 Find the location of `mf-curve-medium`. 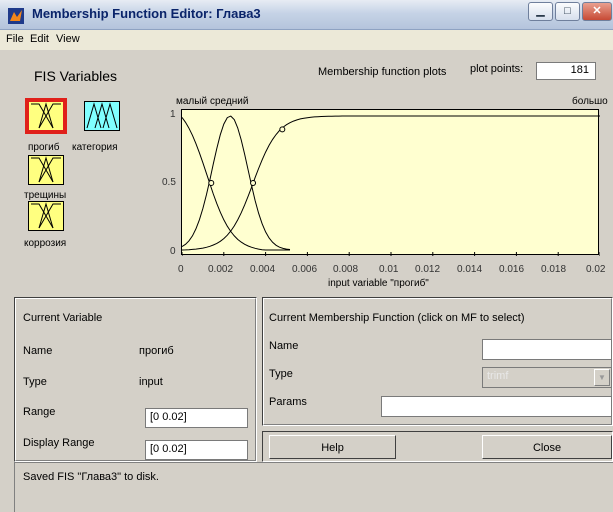

mf-curve-medium is located at coordinates (236, 182).